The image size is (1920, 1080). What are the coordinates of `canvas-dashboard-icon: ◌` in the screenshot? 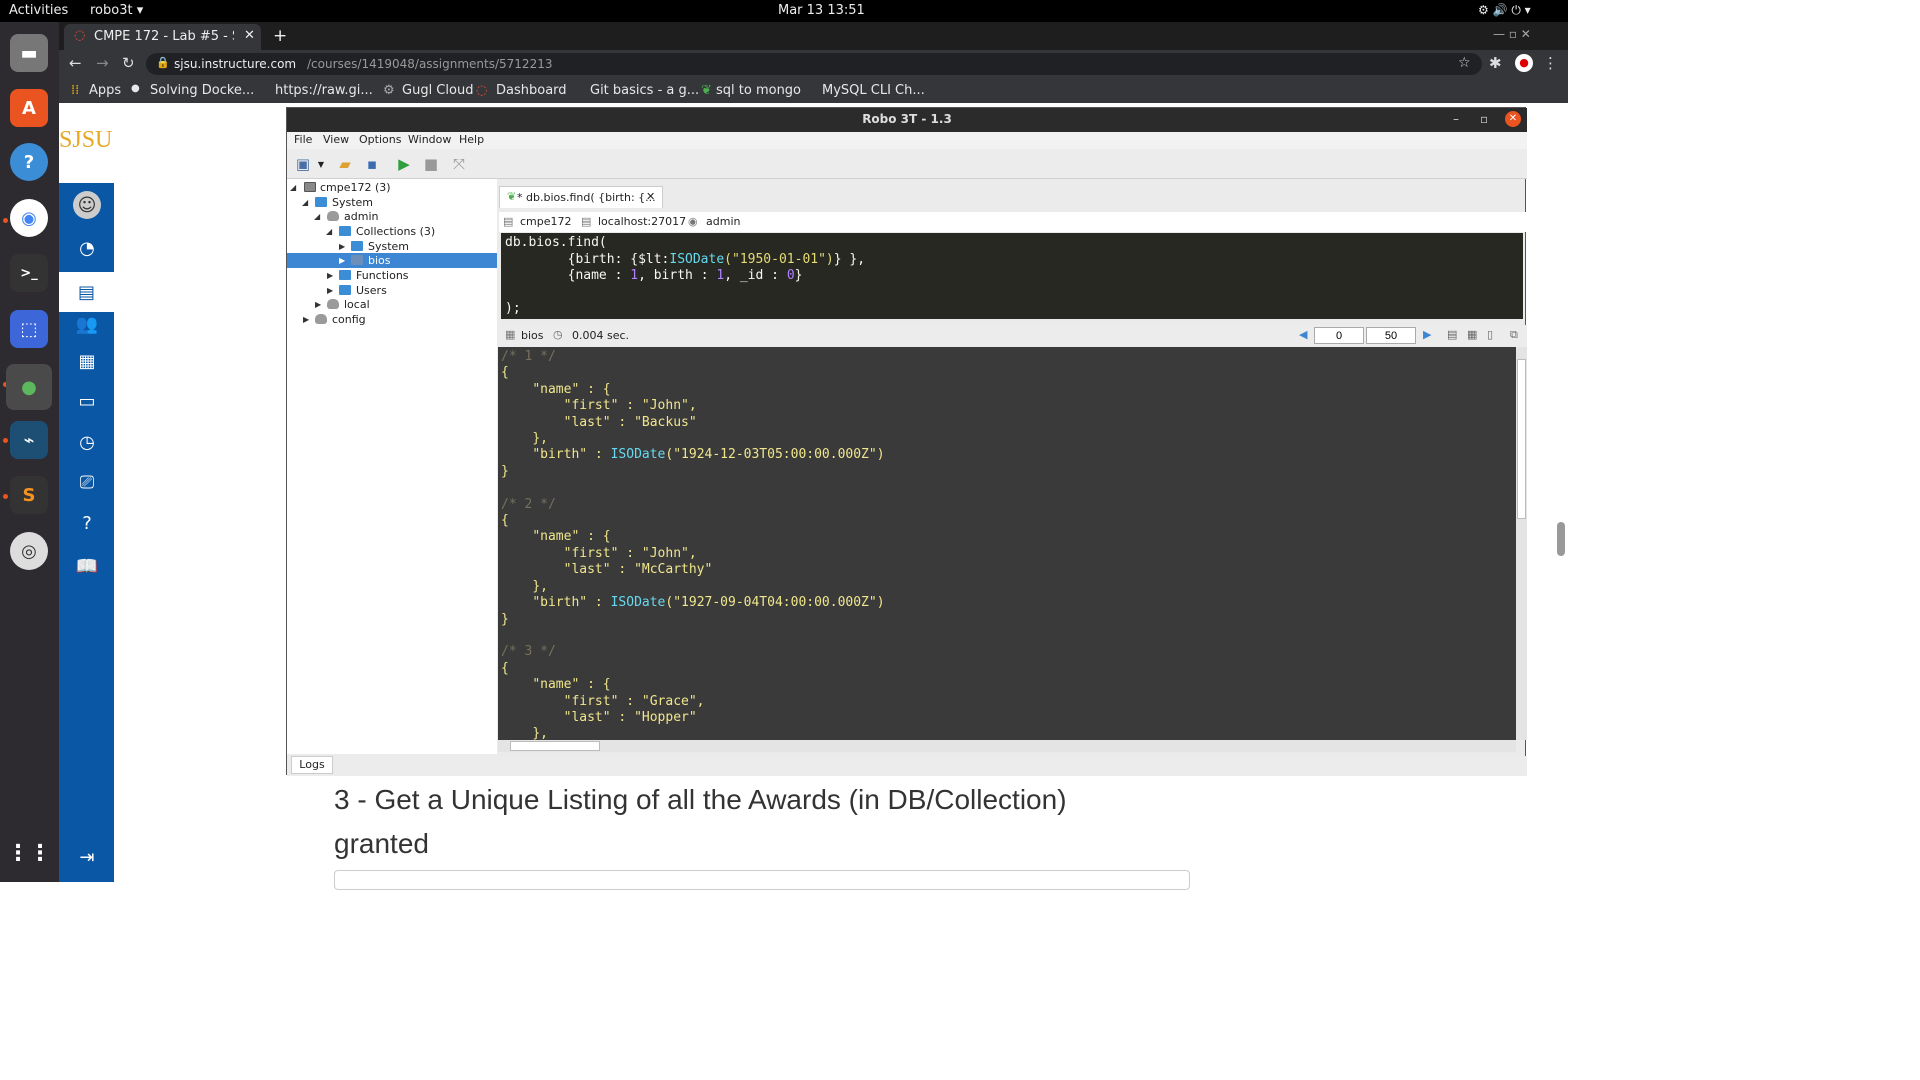 It's located at (482, 90).